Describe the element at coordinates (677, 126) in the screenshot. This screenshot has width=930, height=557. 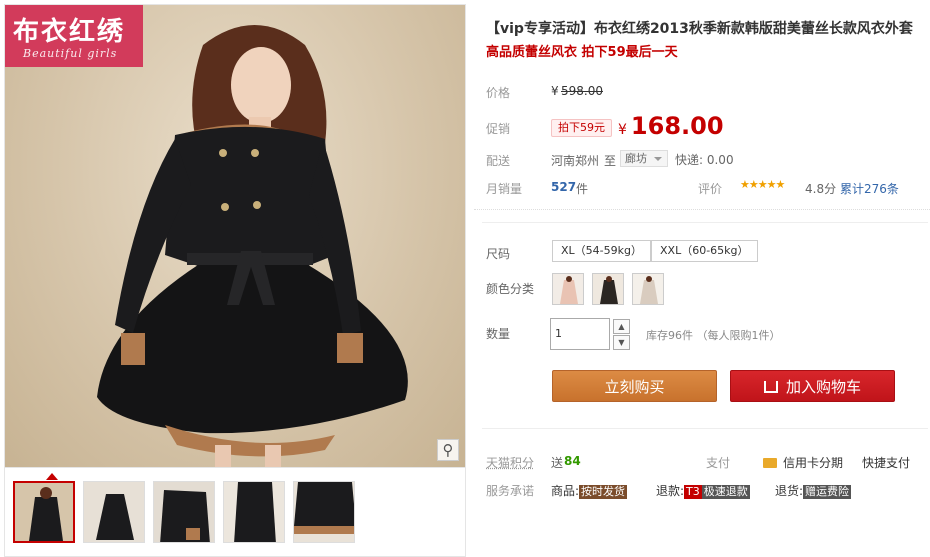
I see `promo-price-value: 168.00` at that location.